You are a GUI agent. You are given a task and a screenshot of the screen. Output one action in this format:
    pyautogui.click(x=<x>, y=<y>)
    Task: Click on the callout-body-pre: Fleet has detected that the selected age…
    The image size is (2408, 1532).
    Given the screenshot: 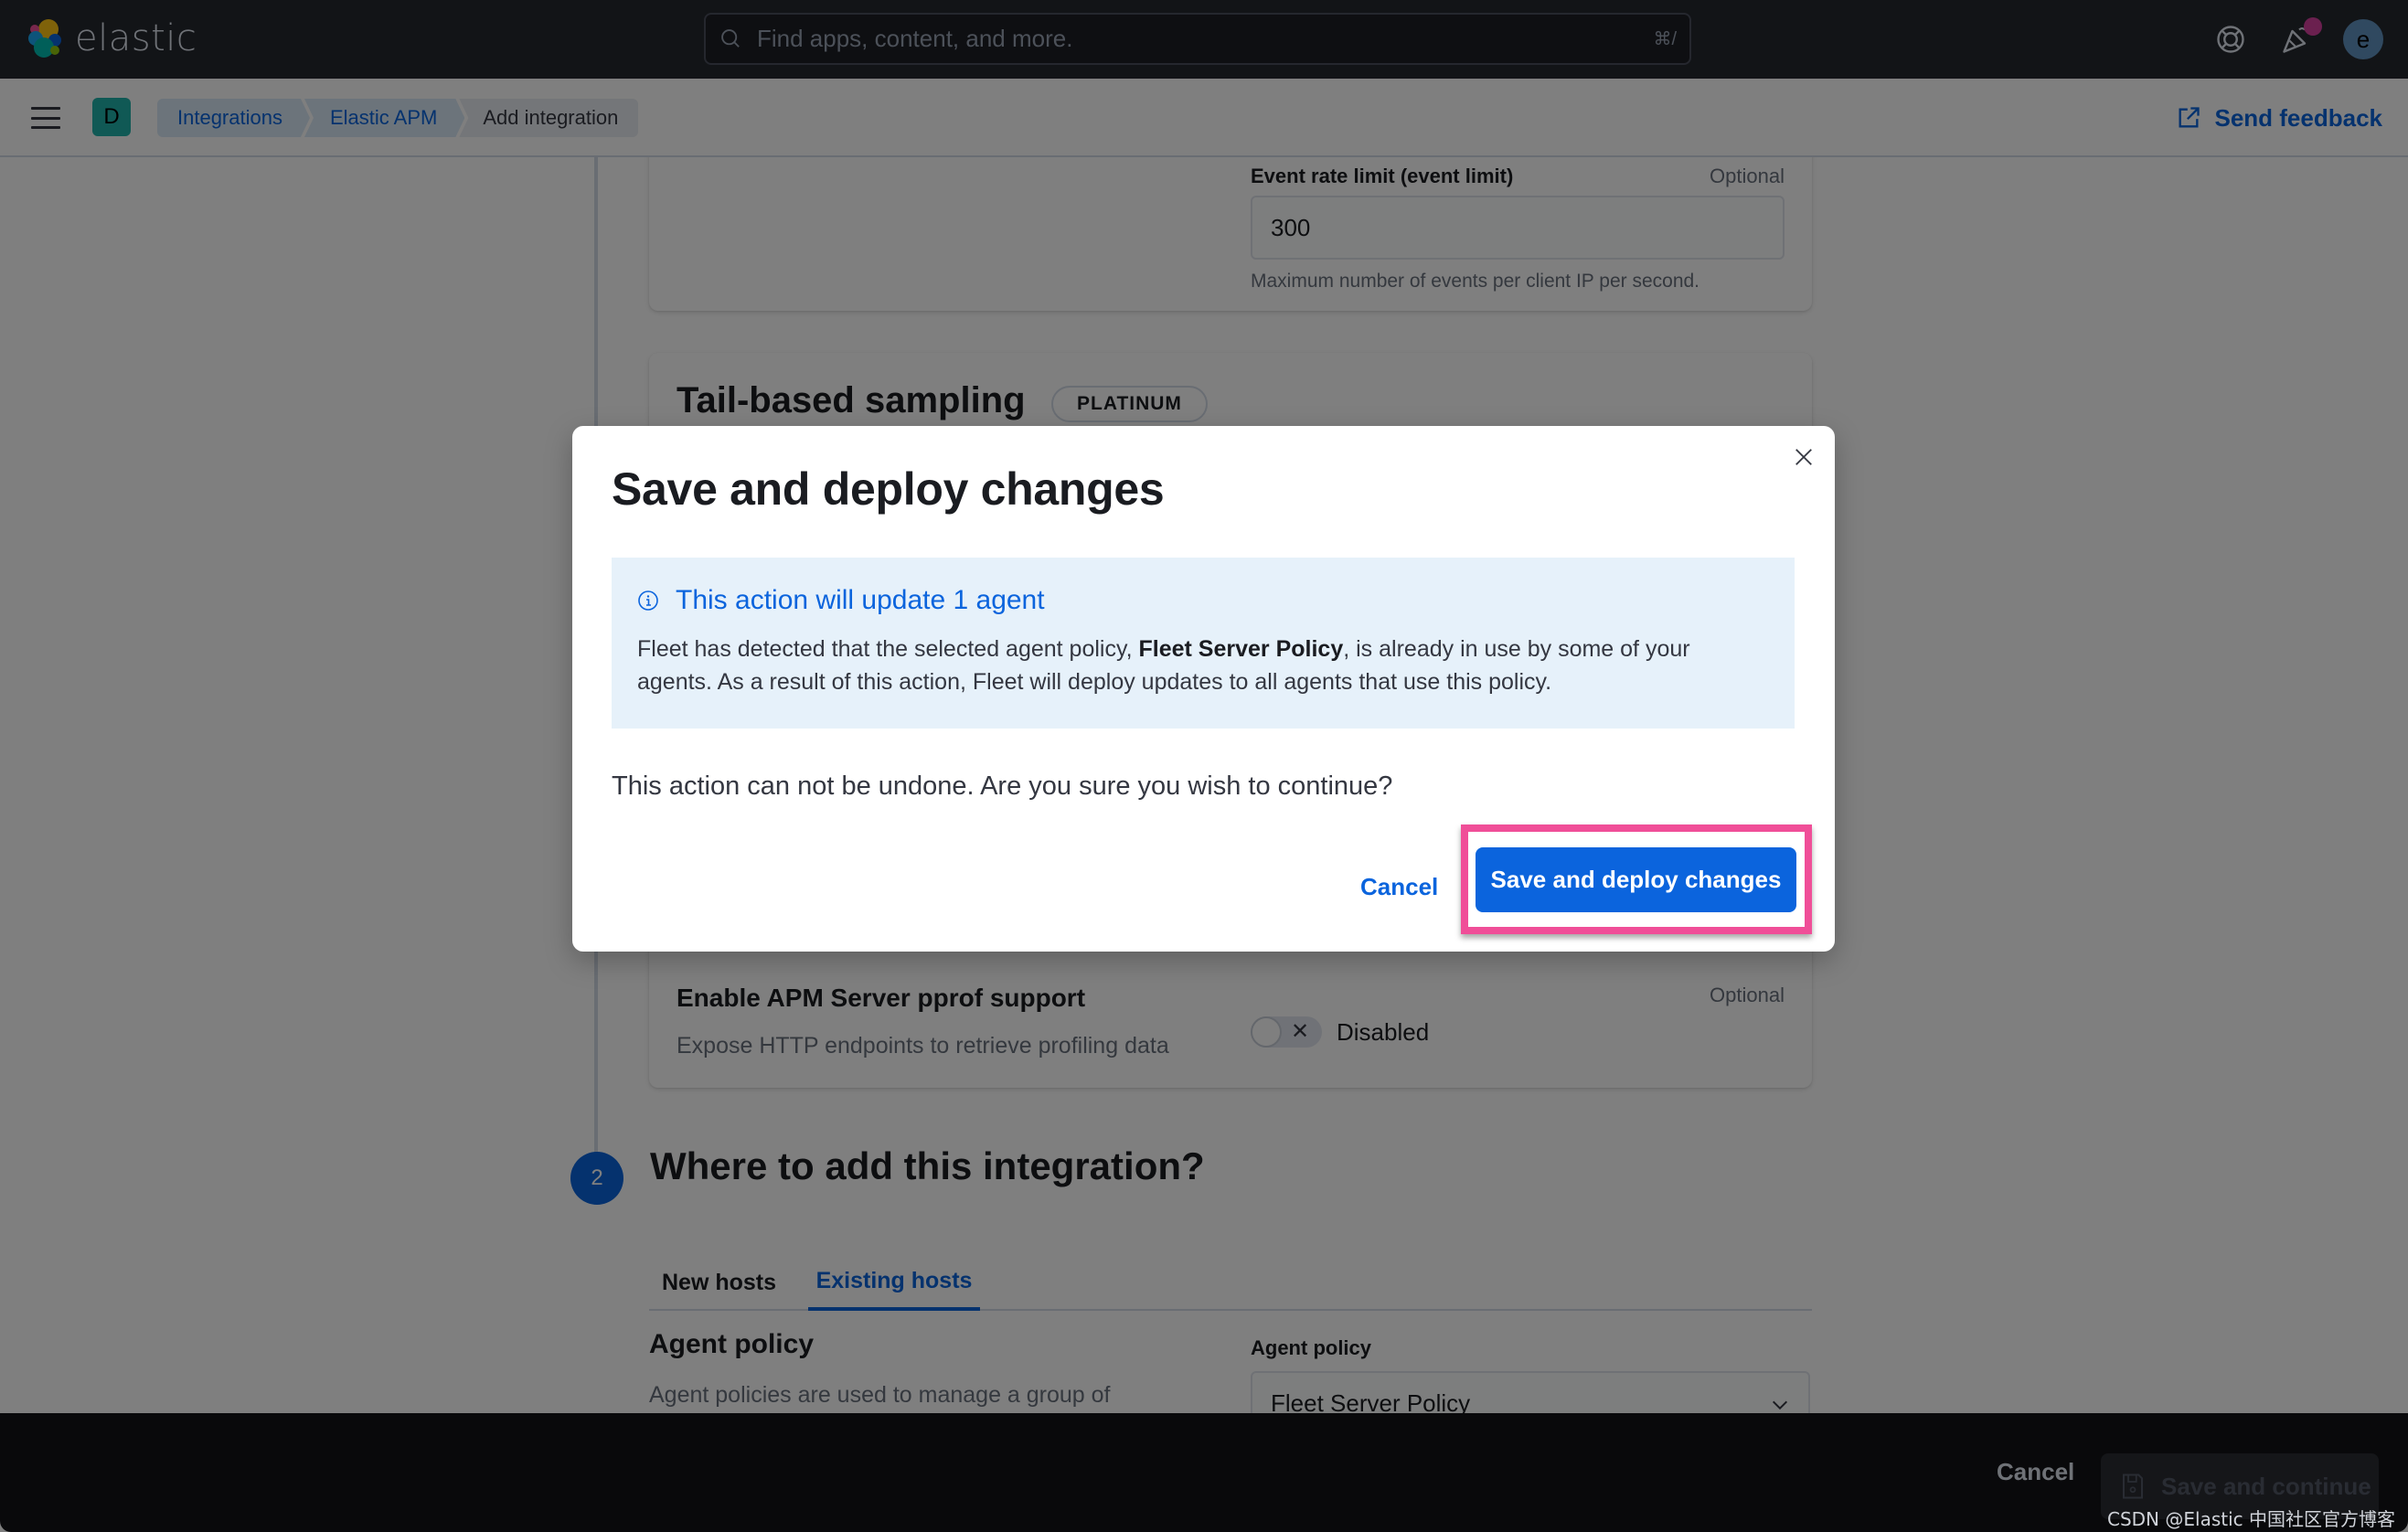 What is the action you would take?
    pyautogui.click(x=888, y=649)
    